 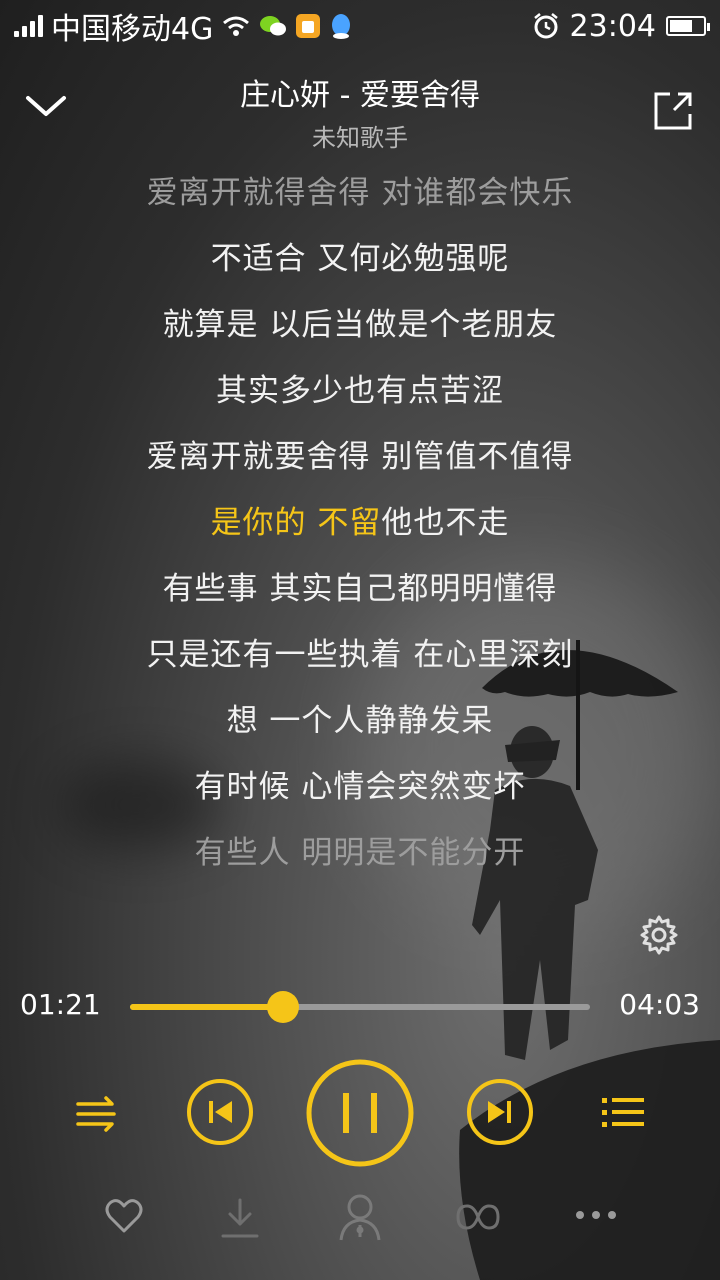 What do you see at coordinates (341, 26) in the screenshot?
I see `qq-icon` at bounding box center [341, 26].